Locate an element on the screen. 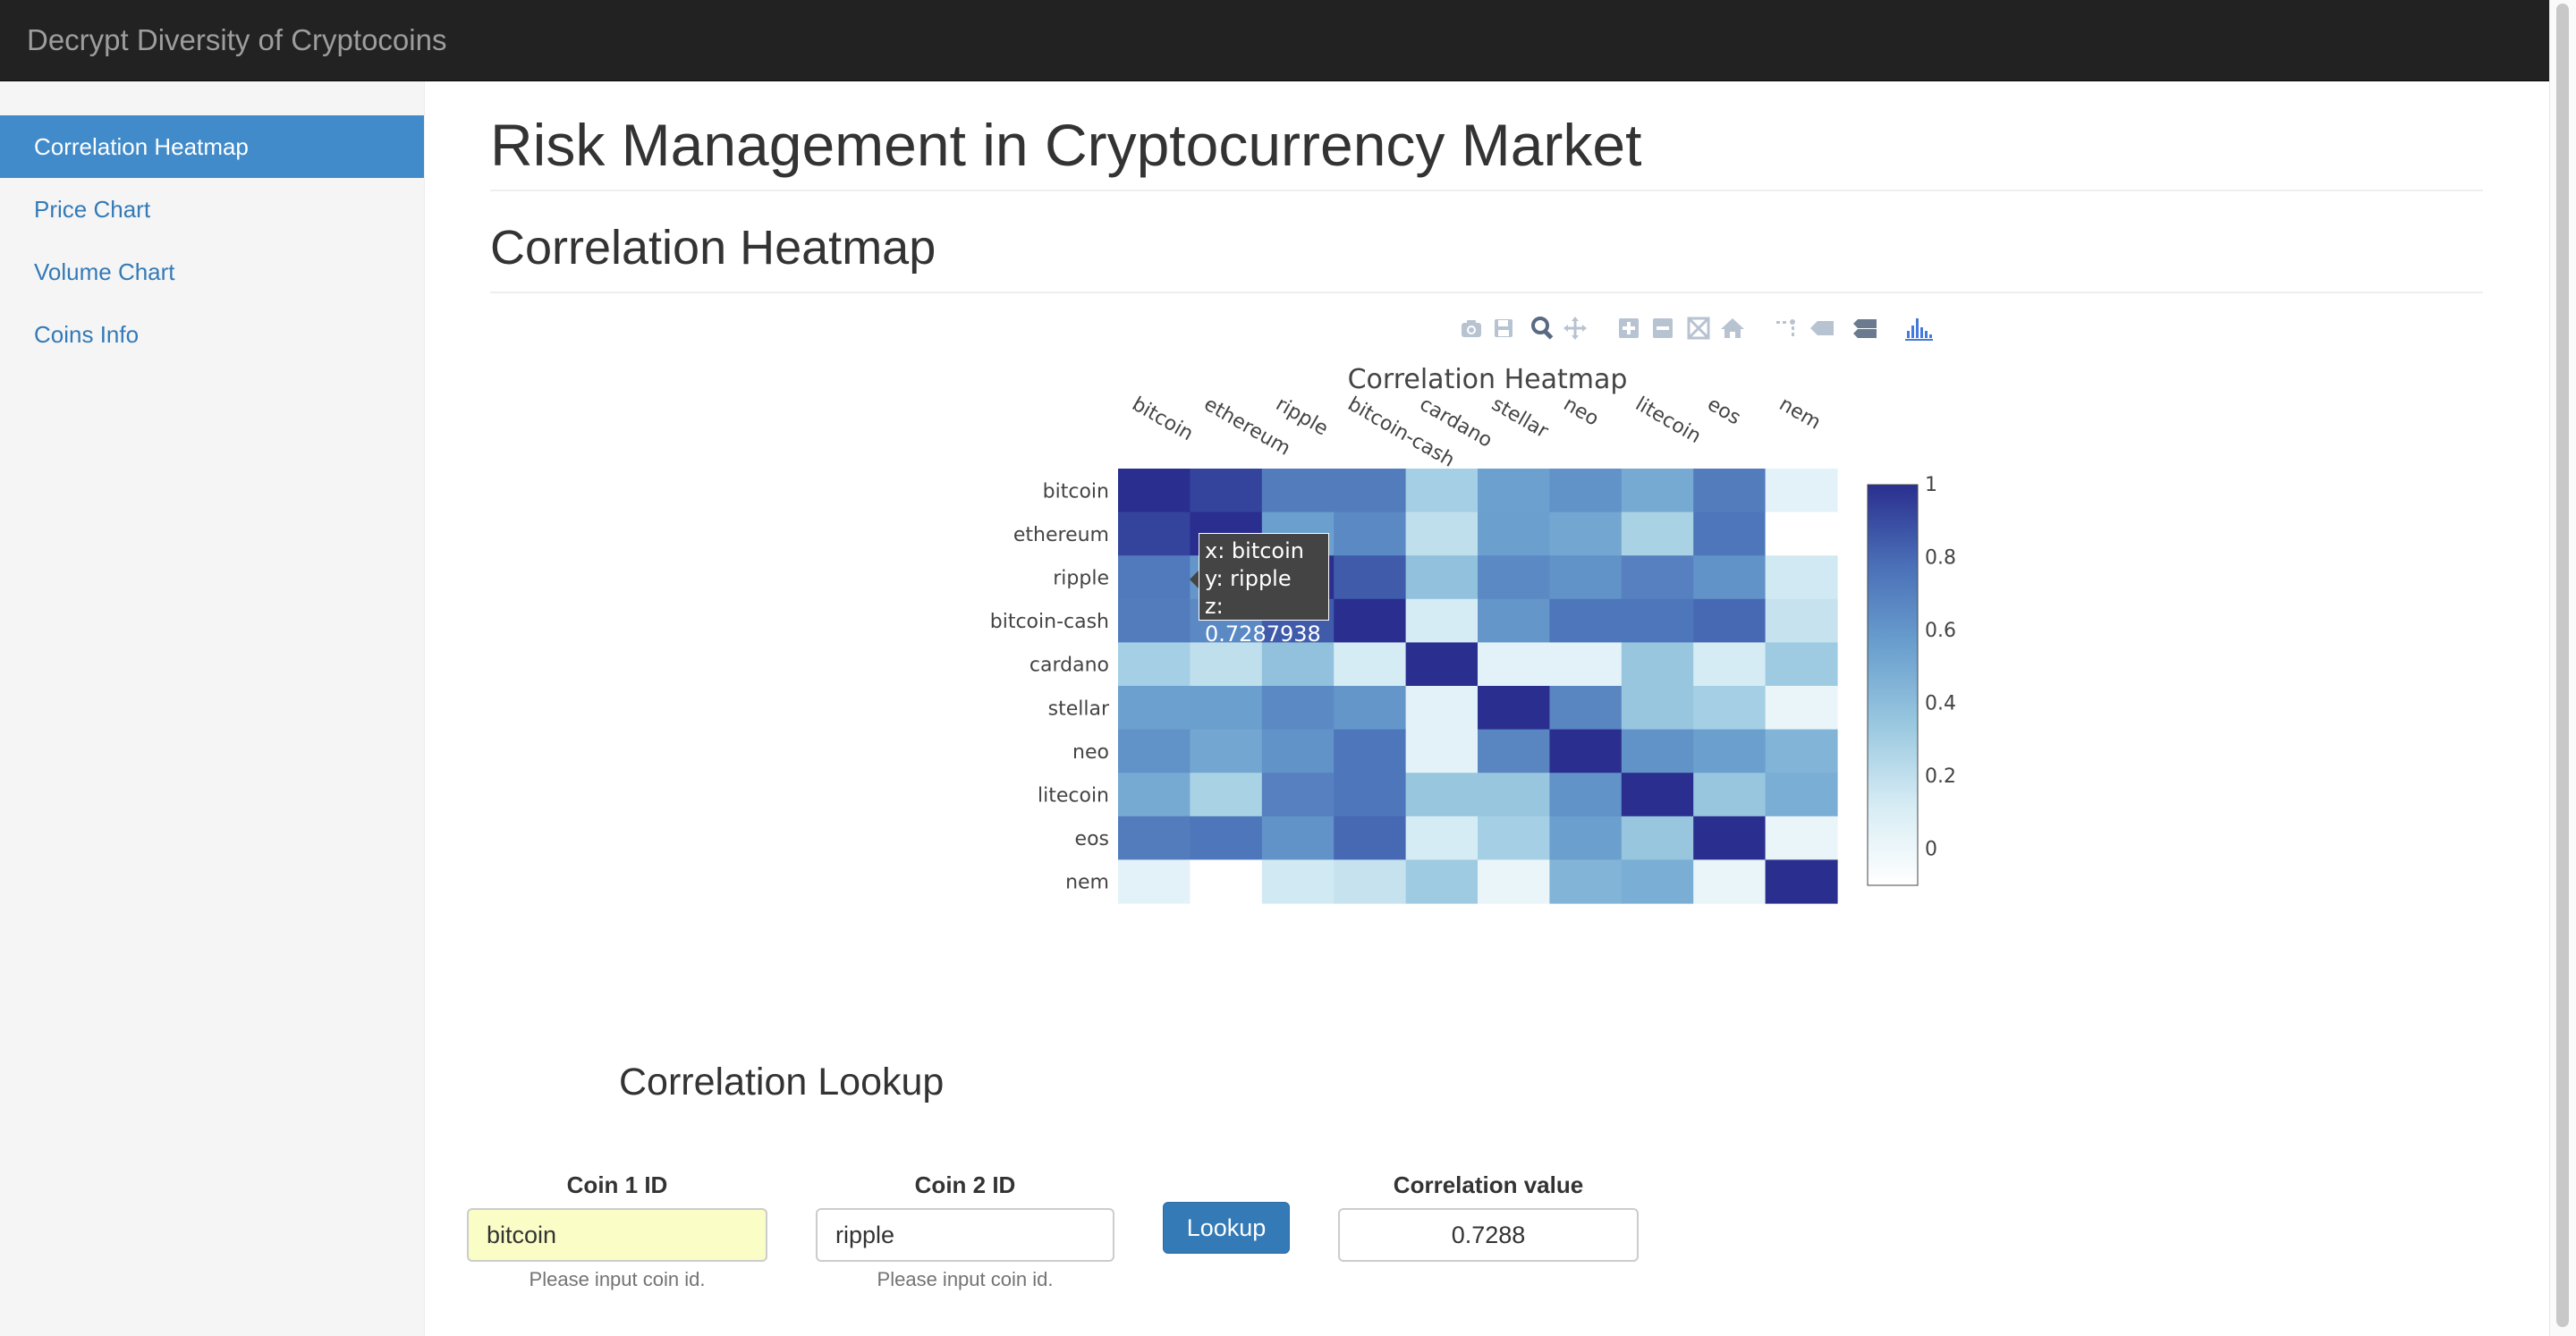 Image resolution: width=2576 pixels, height=1336 pixels. heatmap-cell-bitcoin-neo is located at coordinates (1586, 491).